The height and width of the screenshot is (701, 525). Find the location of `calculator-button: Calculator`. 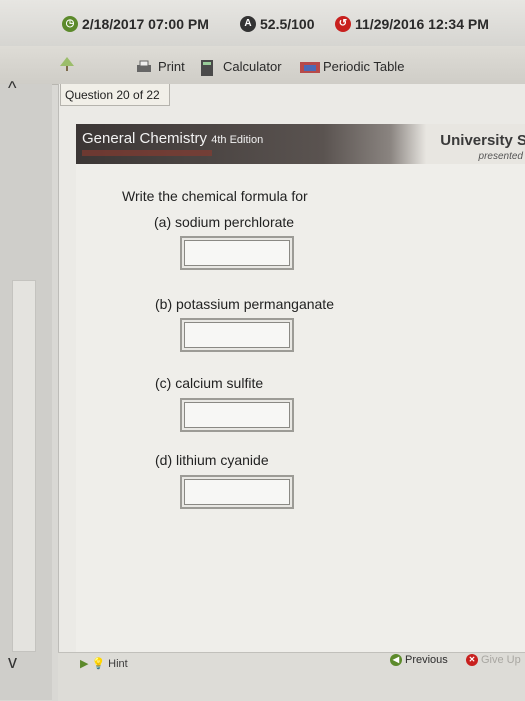

calculator-button: Calculator is located at coordinates (241, 67).